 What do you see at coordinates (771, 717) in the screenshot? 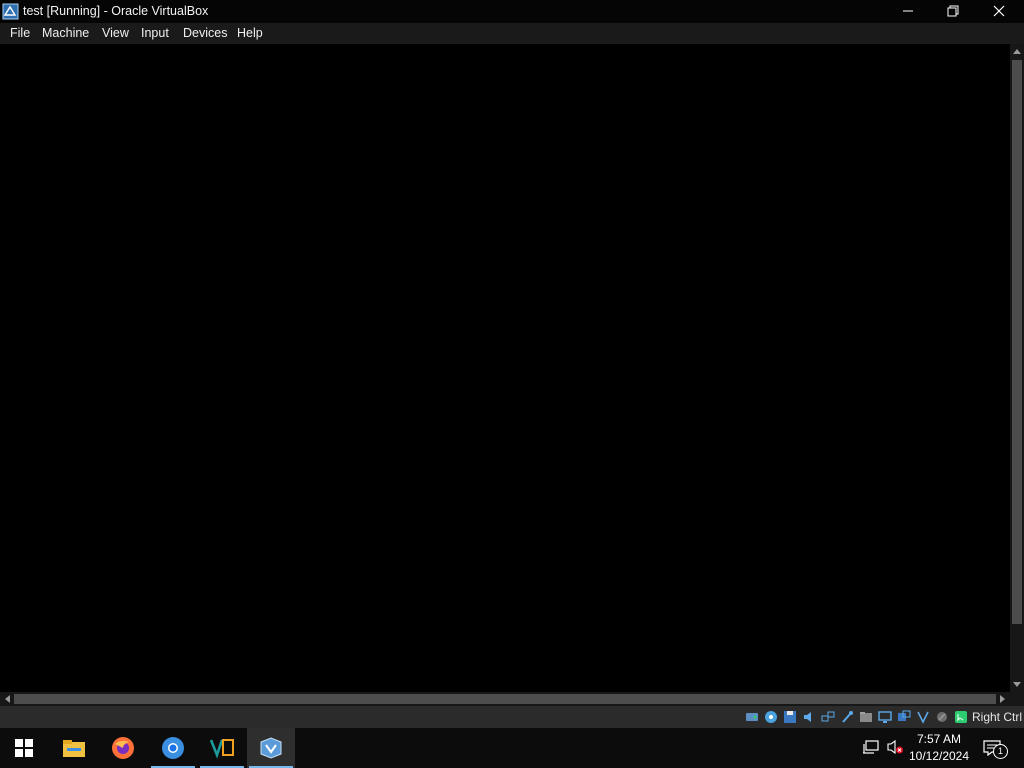
I see `optical-drive-icon` at bounding box center [771, 717].